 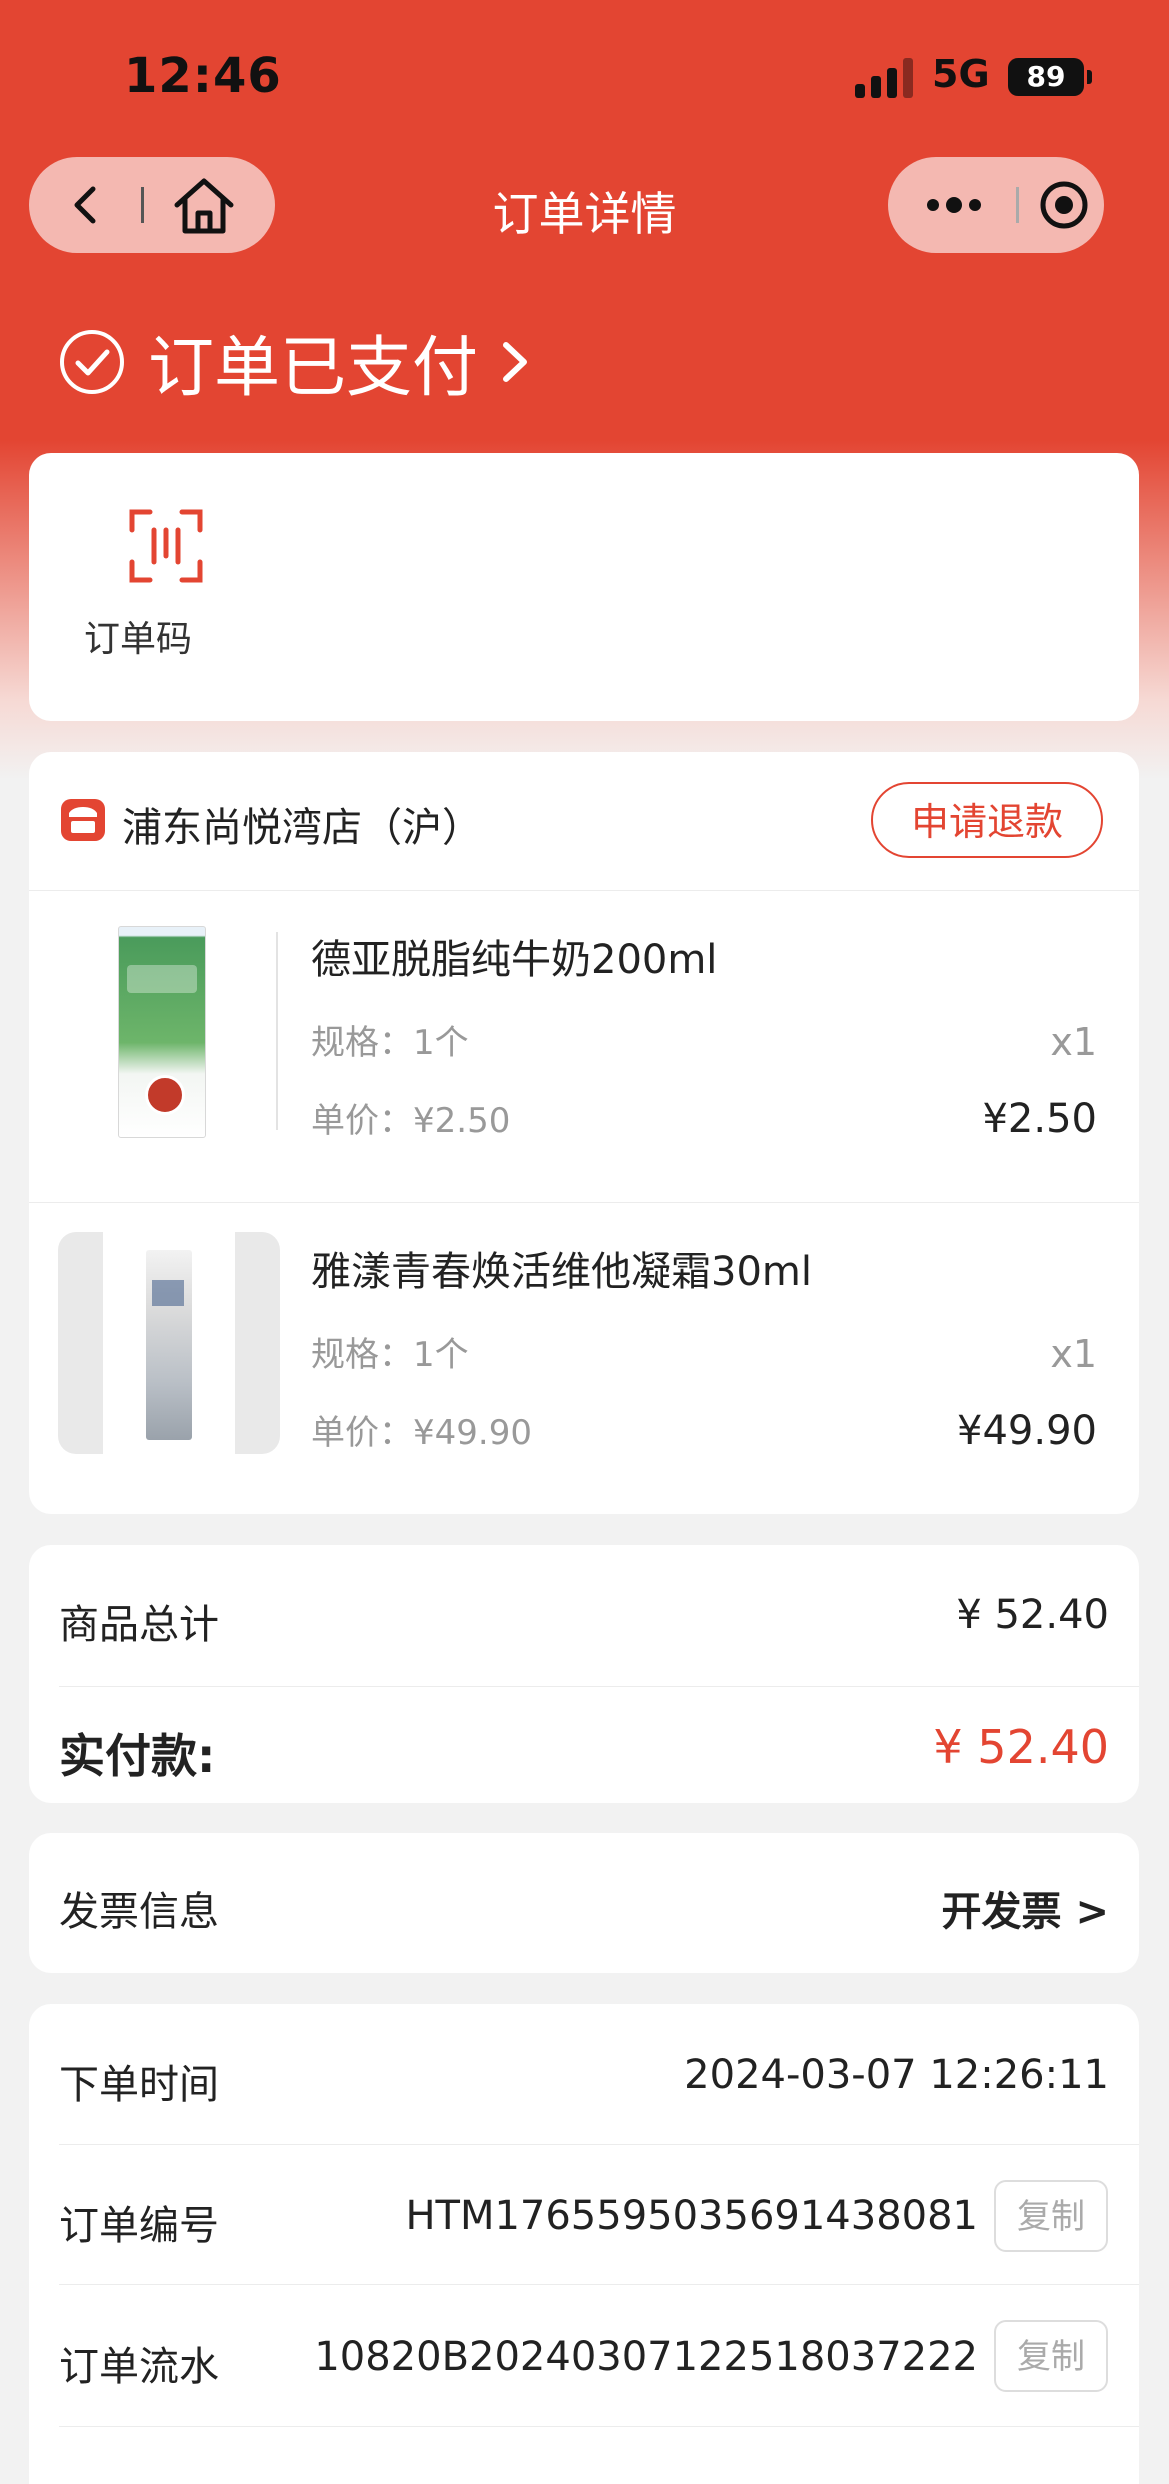 What do you see at coordinates (884, 78) in the screenshot?
I see `signal-icon` at bounding box center [884, 78].